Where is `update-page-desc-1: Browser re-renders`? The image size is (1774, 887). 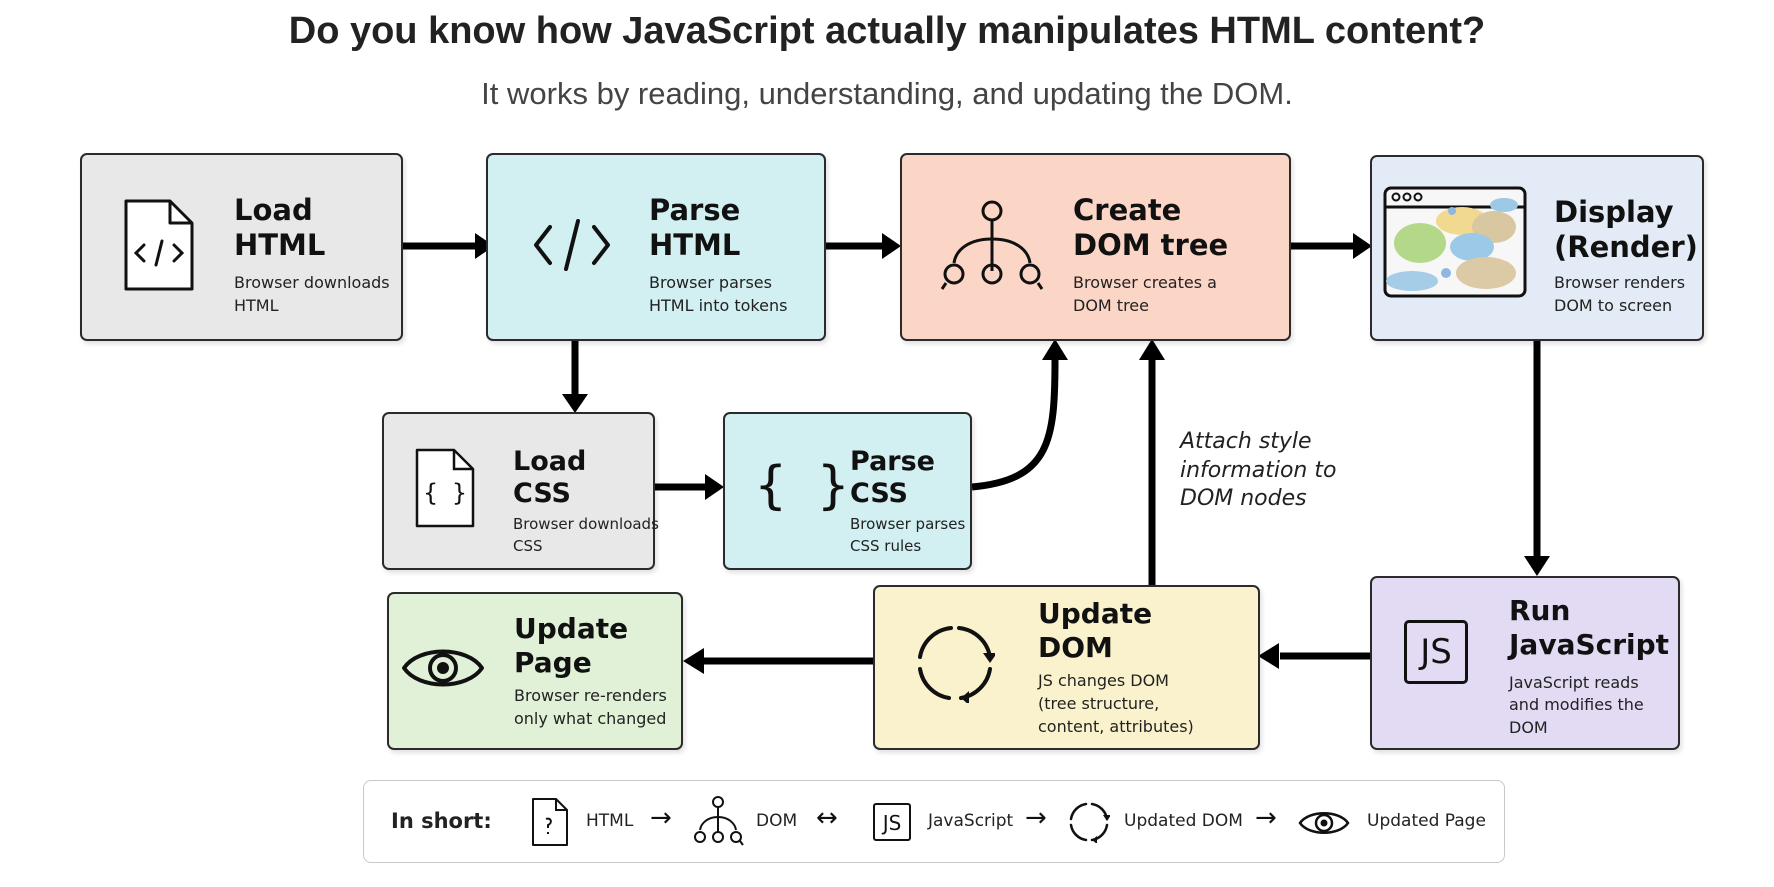 update-page-desc-1: Browser re-renders is located at coordinates (590, 695).